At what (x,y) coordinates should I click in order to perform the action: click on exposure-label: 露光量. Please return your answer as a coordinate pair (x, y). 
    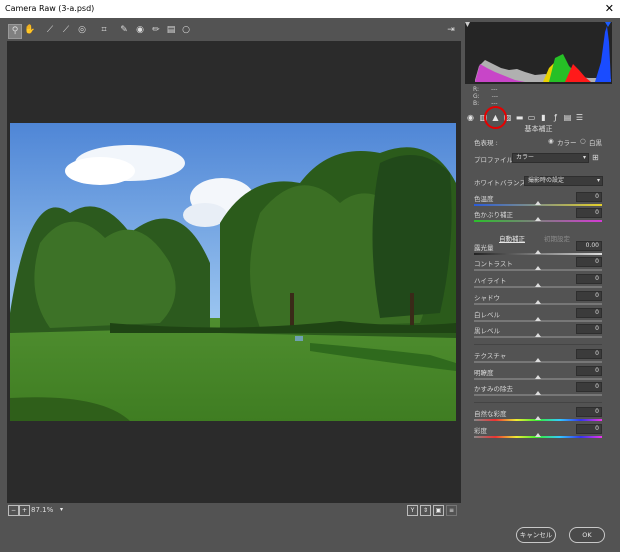
    Looking at the image, I should click on (484, 248).